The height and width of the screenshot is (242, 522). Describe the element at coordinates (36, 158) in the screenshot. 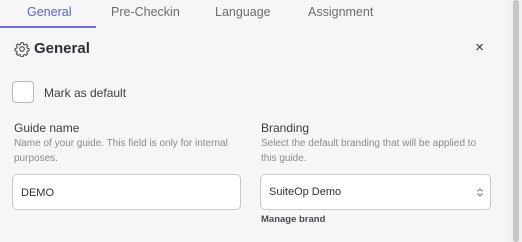

I see `guide-name-help-line2: purposes.` at that location.